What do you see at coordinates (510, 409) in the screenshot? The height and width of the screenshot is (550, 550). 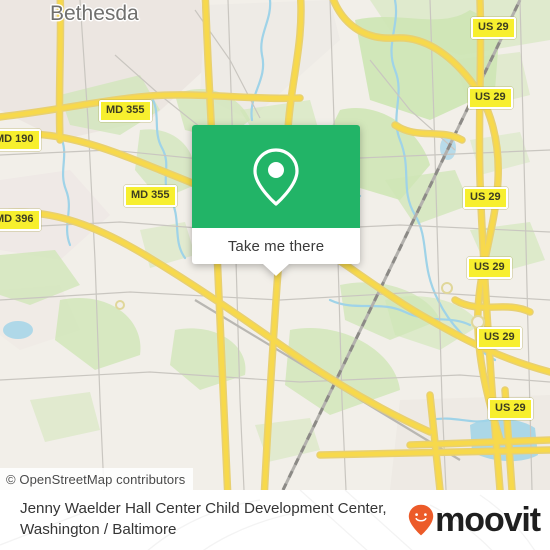 I see `road-shield-us29-6: US 29` at bounding box center [510, 409].